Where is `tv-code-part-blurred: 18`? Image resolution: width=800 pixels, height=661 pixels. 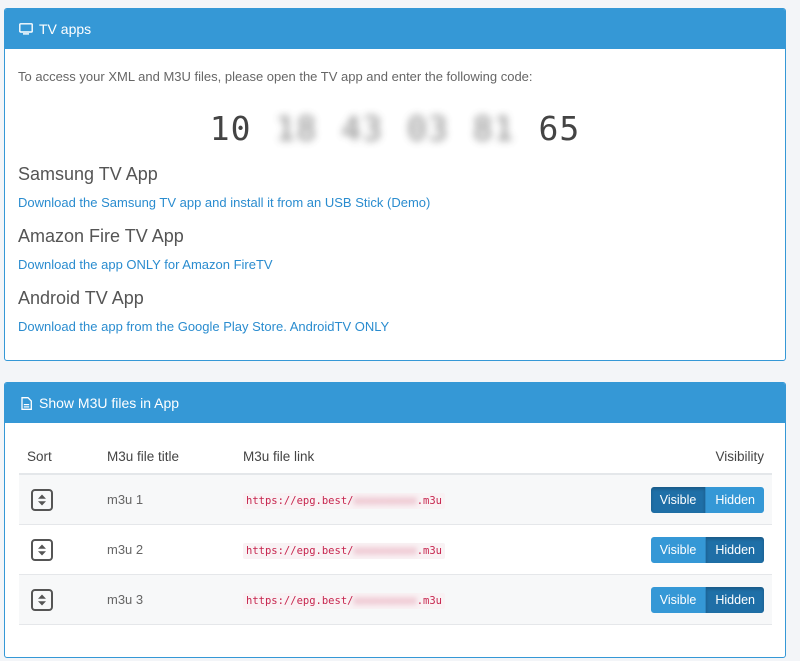 tv-code-part-blurred: 18 is located at coordinates (296, 128).